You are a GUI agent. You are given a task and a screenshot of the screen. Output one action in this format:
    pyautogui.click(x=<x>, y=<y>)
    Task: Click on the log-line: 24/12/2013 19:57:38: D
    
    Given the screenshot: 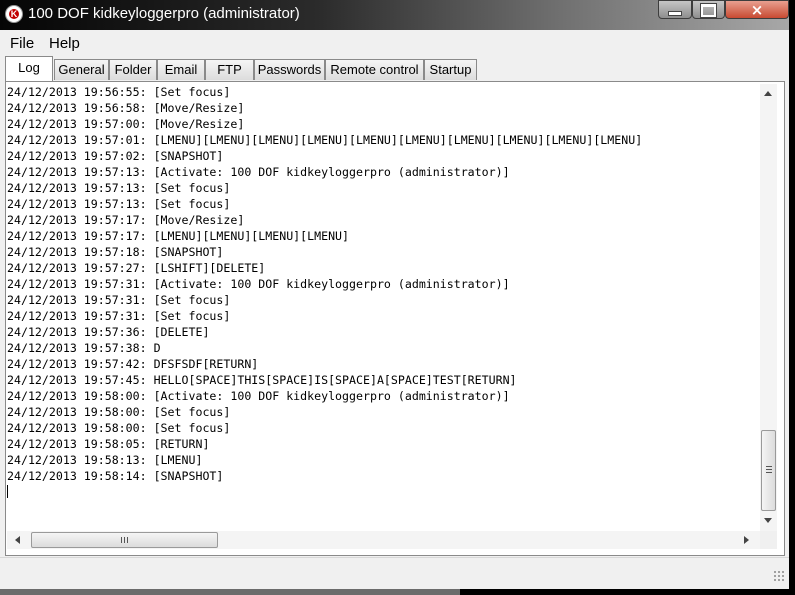 What is the action you would take?
    pyautogui.click(x=84, y=348)
    